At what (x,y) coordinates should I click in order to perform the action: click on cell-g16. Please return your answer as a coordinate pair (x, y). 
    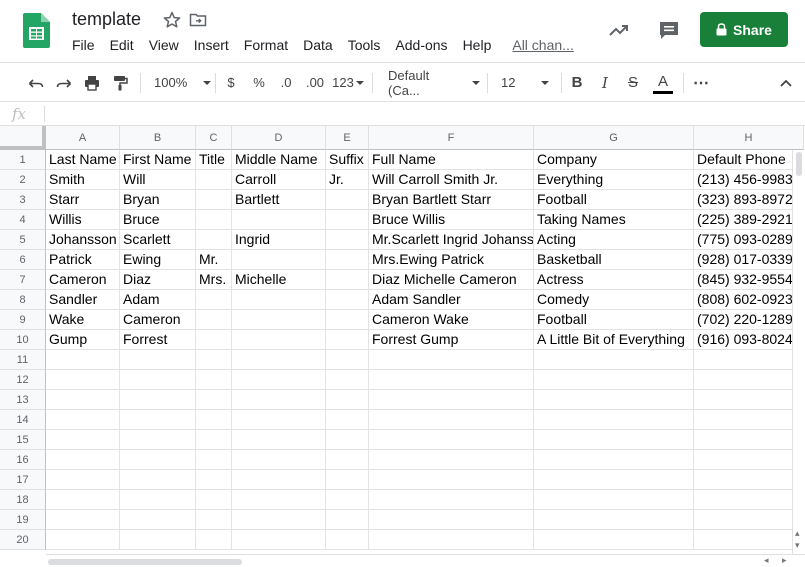
    Looking at the image, I should click on (614, 460).